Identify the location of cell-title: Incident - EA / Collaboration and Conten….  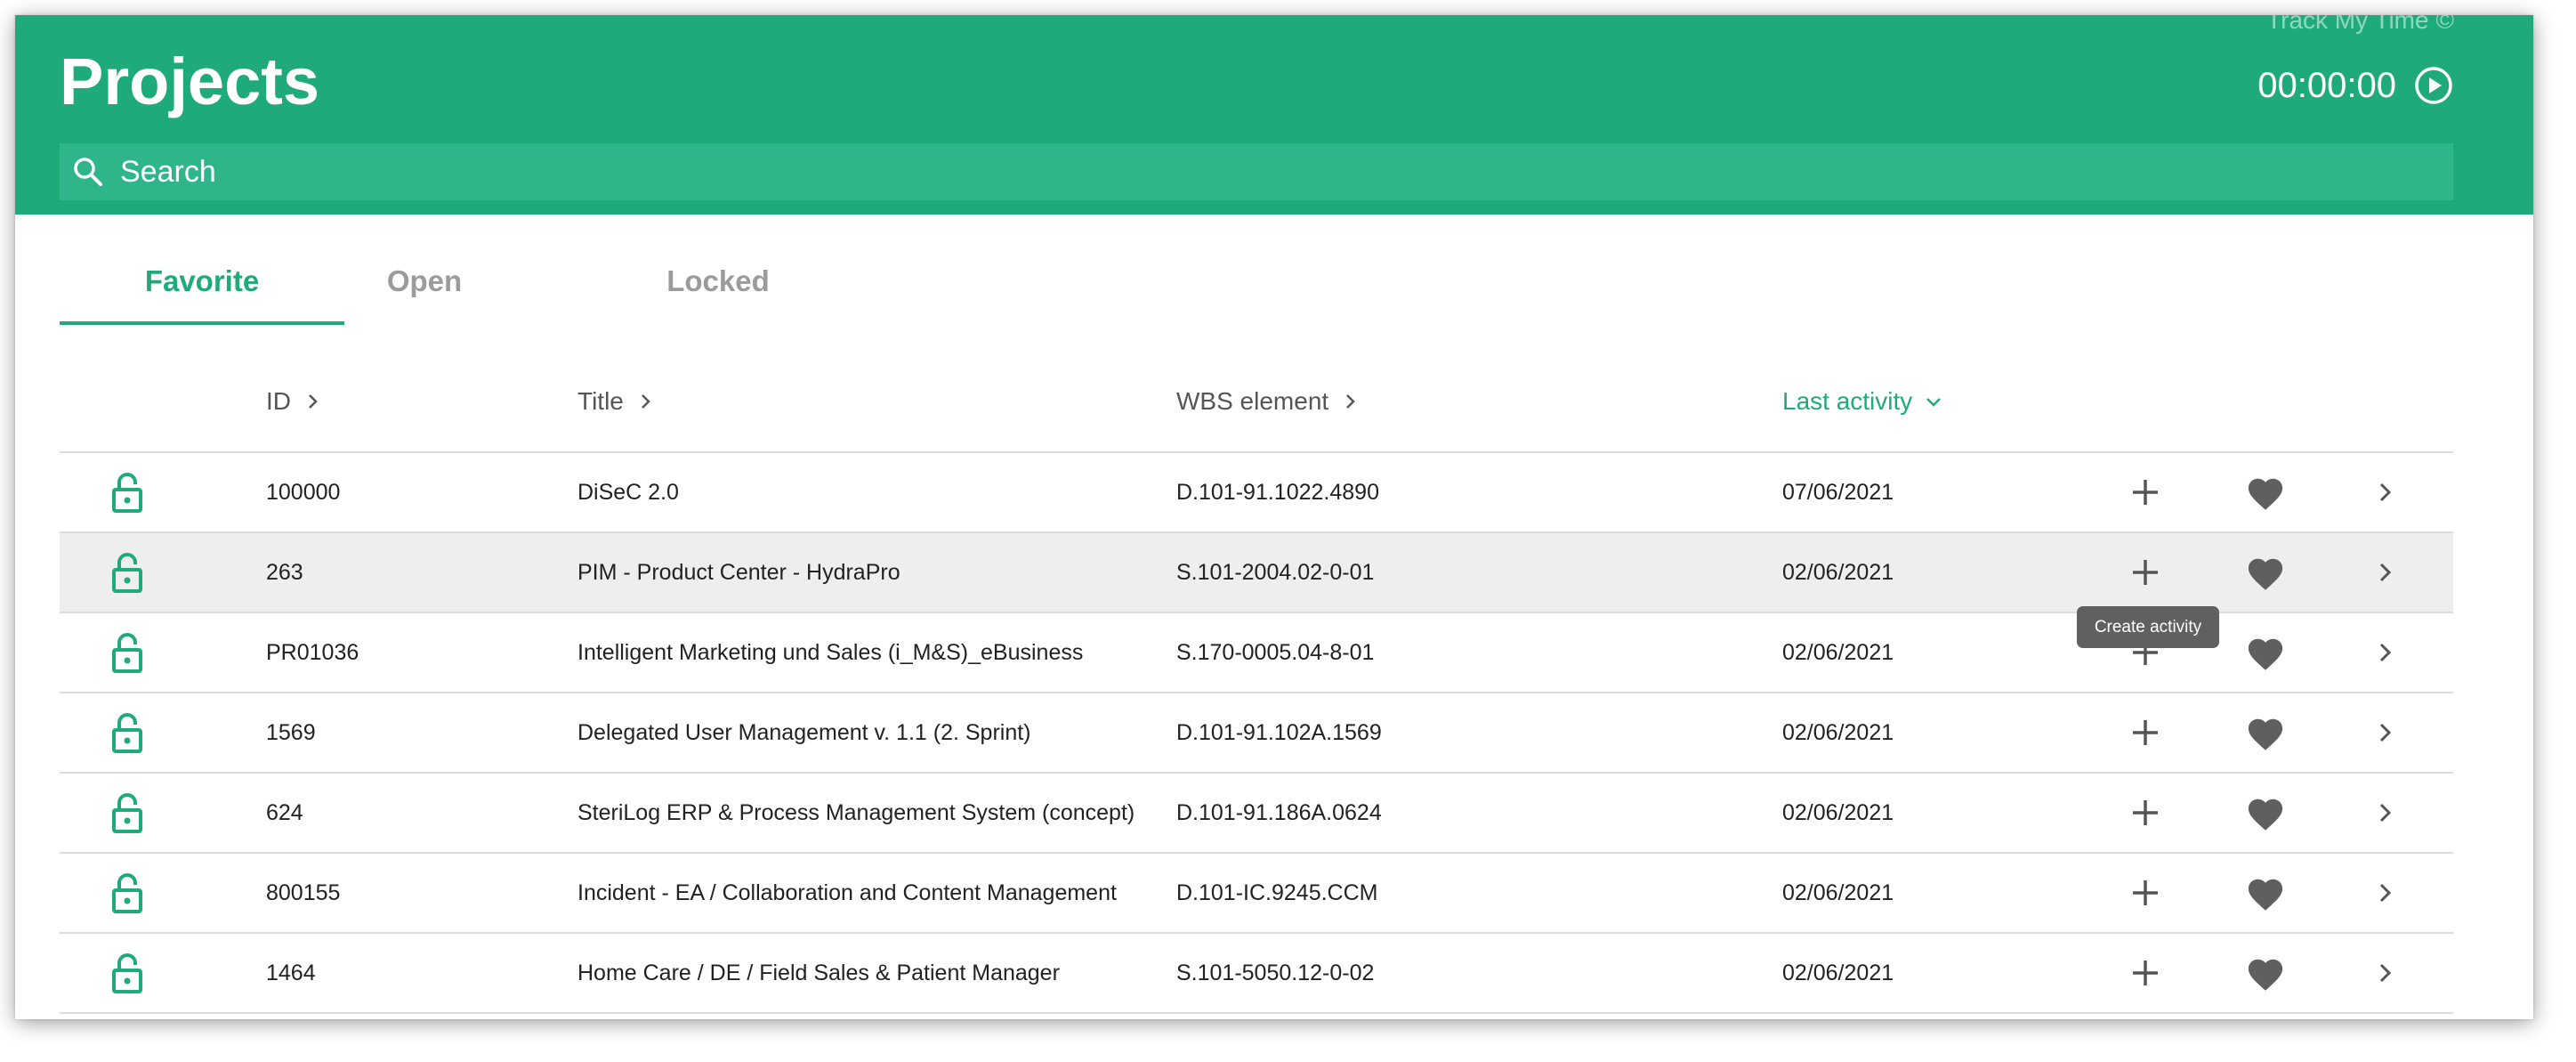
(847, 893).